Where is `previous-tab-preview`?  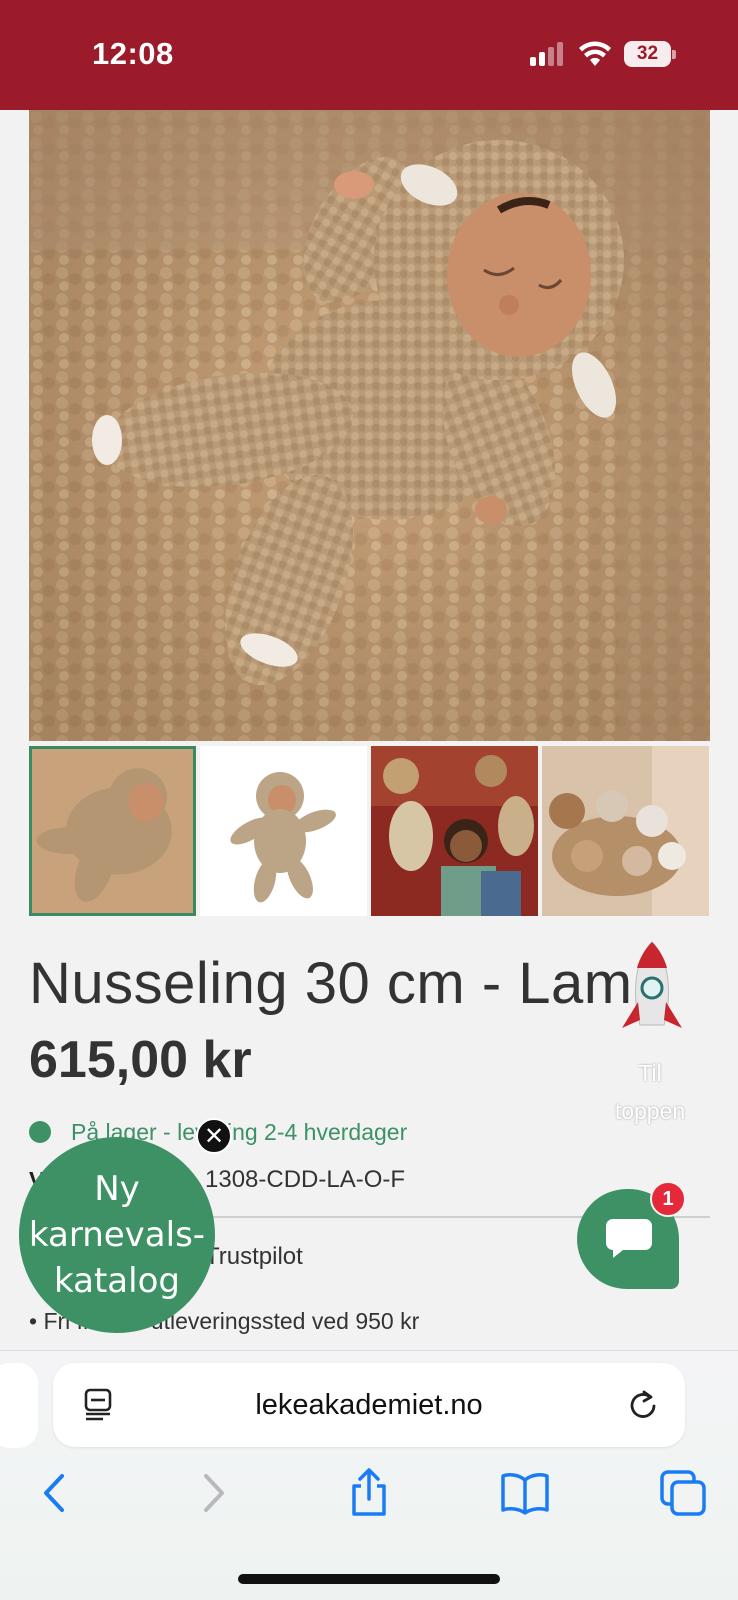 previous-tab-preview is located at coordinates (19, 1405).